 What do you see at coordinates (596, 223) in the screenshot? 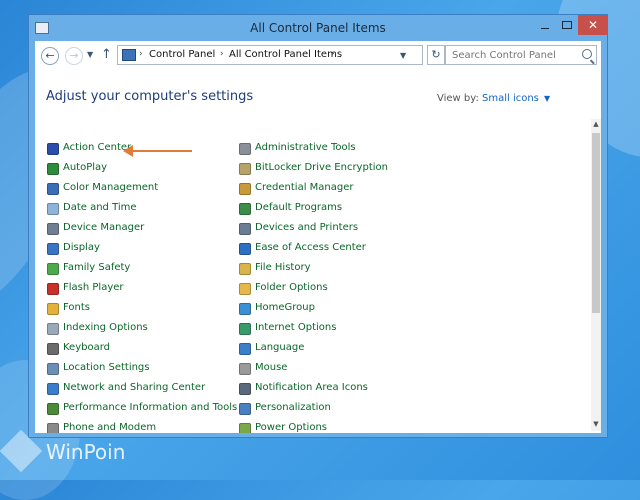
I see `scrollbar-thumb` at bounding box center [596, 223].